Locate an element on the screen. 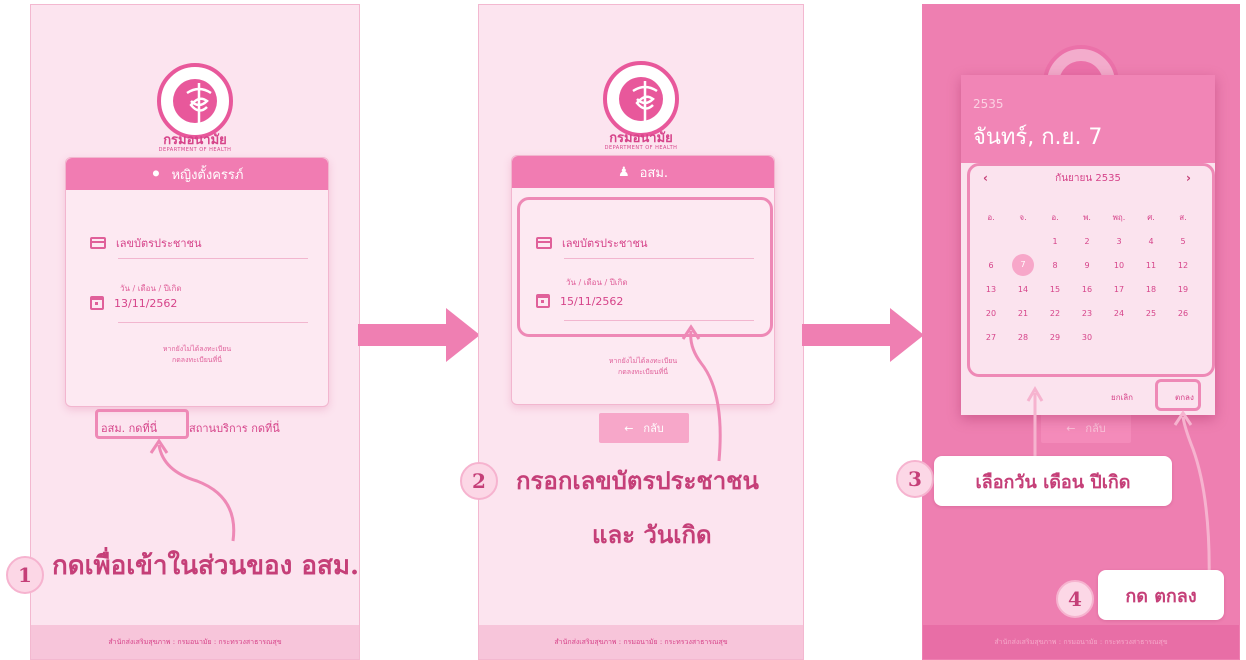 The image size is (1246, 660). selected-year: 2535 is located at coordinates (988, 104).